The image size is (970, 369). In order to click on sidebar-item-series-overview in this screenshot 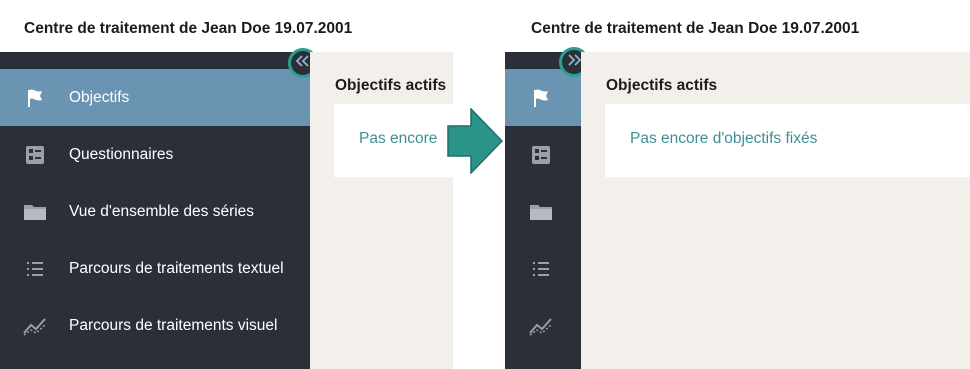, I will do `click(543, 211)`.